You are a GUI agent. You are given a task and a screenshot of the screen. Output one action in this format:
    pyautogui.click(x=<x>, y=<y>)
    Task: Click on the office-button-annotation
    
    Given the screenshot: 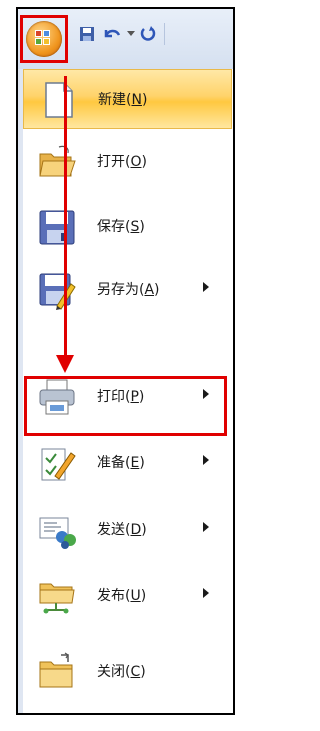 What is the action you would take?
    pyautogui.click(x=44, y=39)
    